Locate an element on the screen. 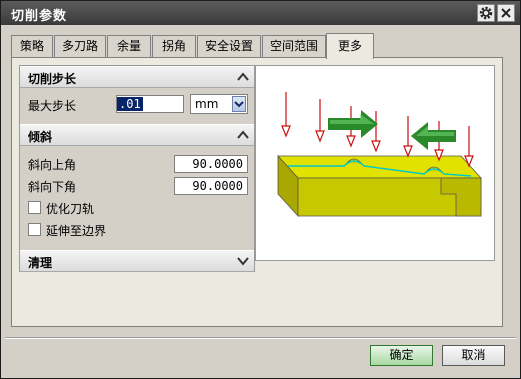 This screenshot has height=379, width=521. max-step-value: .01 is located at coordinates (130, 104).